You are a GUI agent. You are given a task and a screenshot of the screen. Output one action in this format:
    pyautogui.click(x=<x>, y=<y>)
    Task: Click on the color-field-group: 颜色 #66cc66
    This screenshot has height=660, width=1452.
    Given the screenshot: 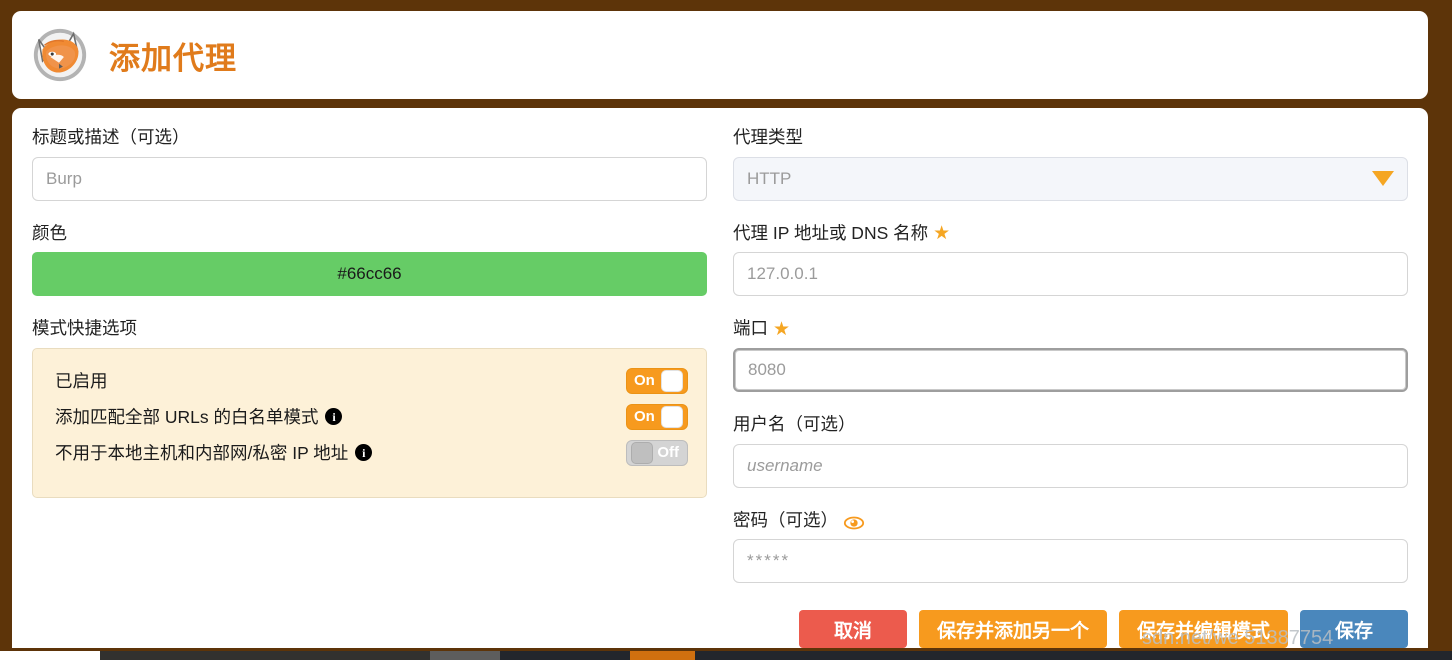 What is the action you would take?
    pyautogui.click(x=369, y=259)
    